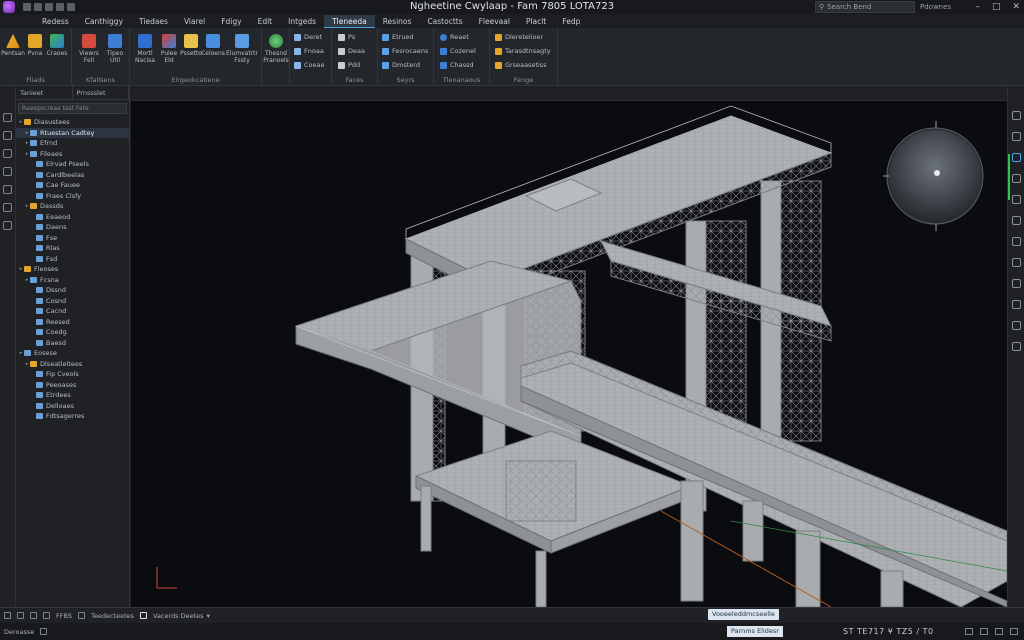 This screenshot has width=1024, height=640. I want to click on menu-tab: Tiedaes, so click(153, 21).